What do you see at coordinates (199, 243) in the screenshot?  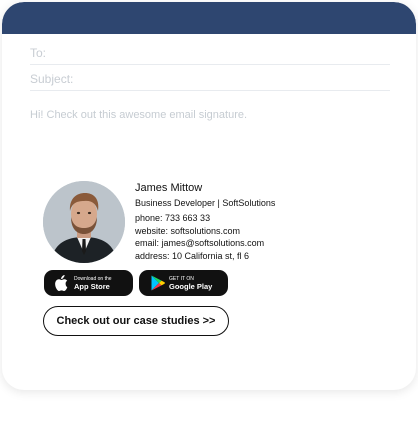 I see `signature-email: email: james@softsolutions.com` at bounding box center [199, 243].